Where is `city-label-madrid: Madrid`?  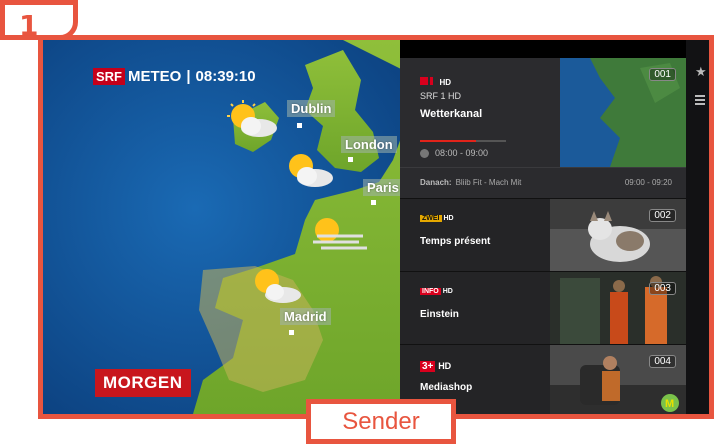
city-label-madrid: Madrid is located at coordinates (305, 316).